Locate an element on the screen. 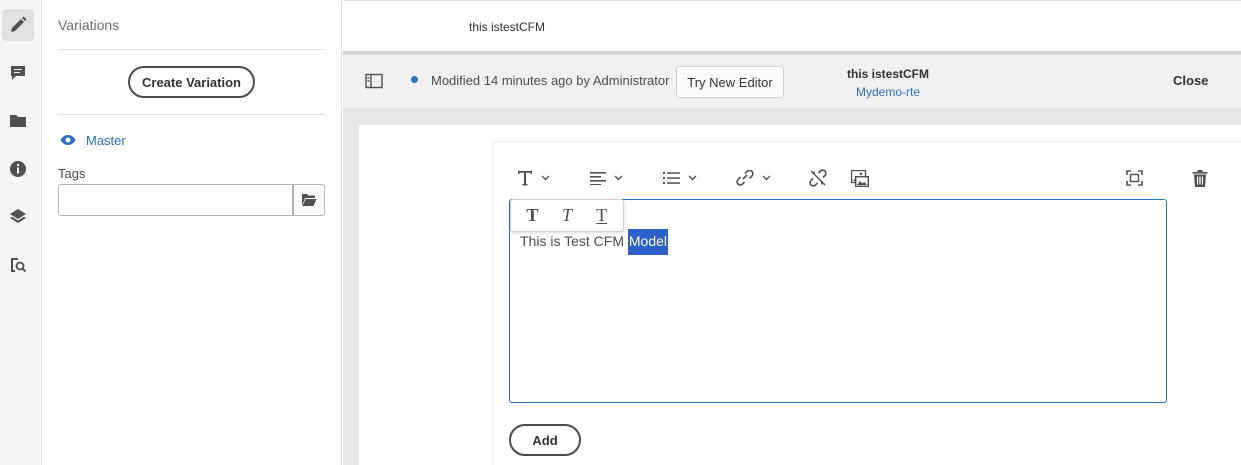 This screenshot has width=1241, height=465. unlink-icon is located at coordinates (818, 178).